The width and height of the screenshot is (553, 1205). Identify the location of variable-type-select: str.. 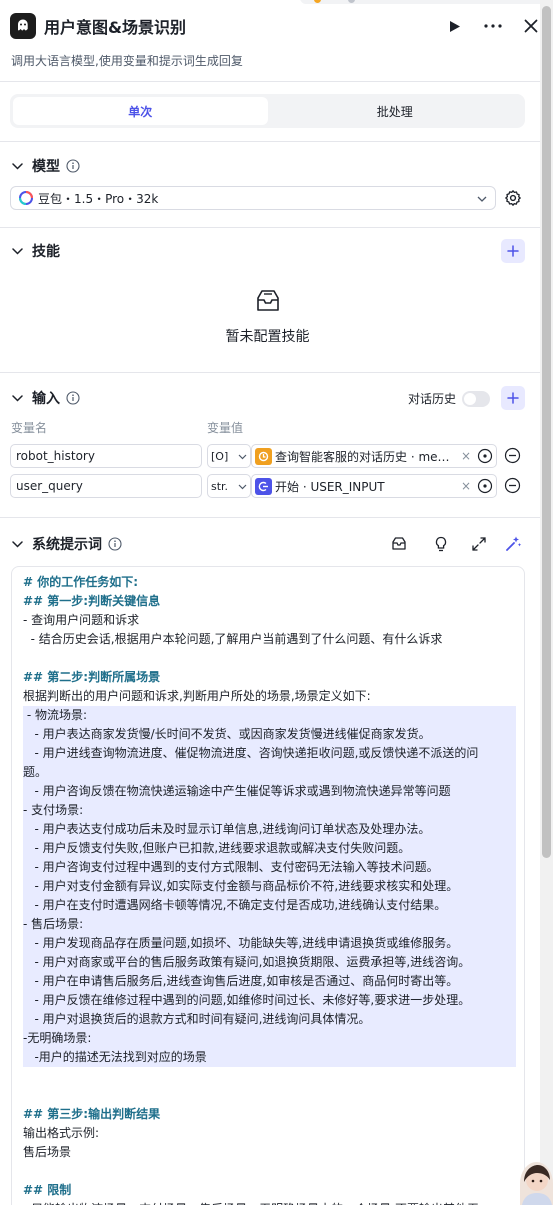
(229, 486).